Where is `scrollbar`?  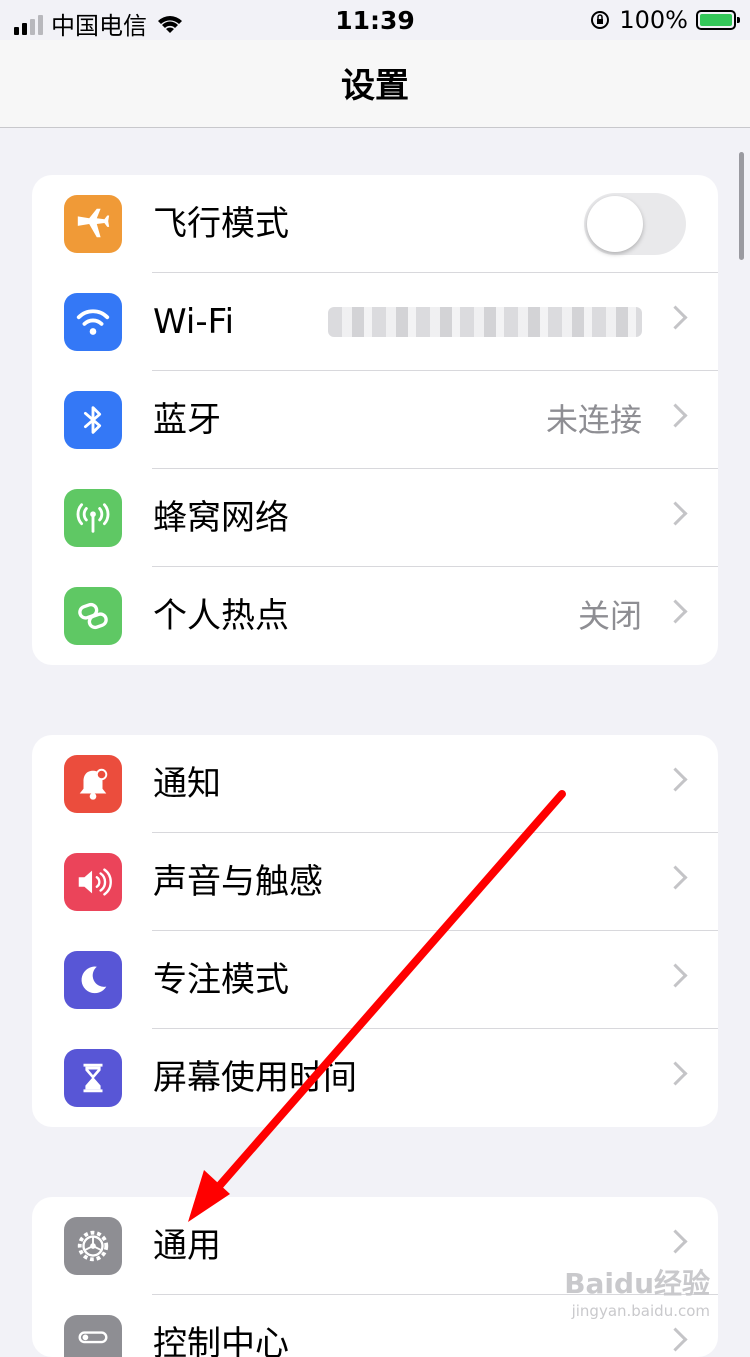 scrollbar is located at coordinates (741, 206).